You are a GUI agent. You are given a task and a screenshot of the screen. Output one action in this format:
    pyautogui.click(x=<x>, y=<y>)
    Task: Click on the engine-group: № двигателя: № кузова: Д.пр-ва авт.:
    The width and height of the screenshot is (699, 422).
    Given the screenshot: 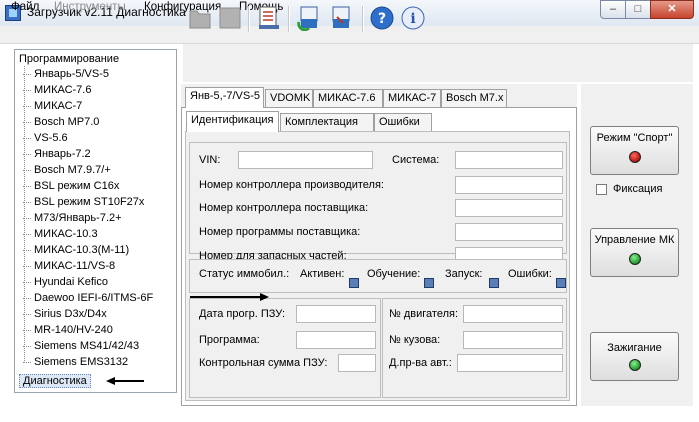 What is the action you would take?
    pyautogui.click(x=474, y=348)
    